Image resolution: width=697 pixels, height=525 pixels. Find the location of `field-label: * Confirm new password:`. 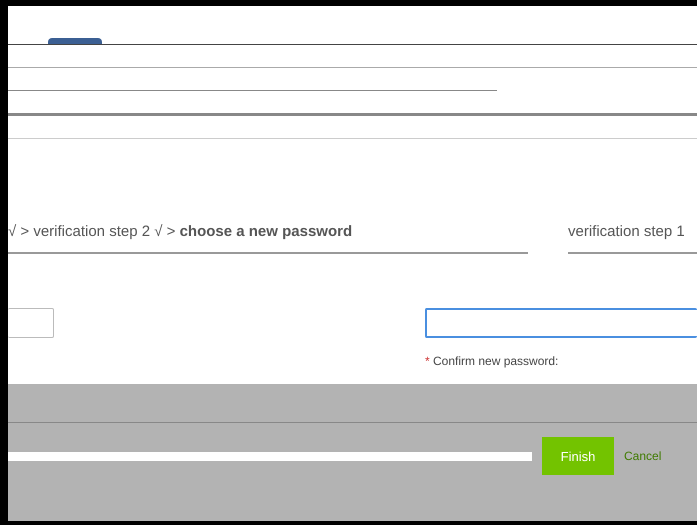

field-label: * Confirm new password: is located at coordinates (492, 361).